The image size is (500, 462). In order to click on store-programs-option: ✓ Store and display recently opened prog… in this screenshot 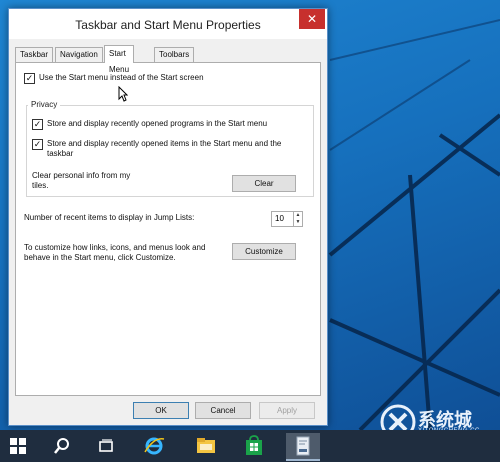, I will do `click(149, 124)`.